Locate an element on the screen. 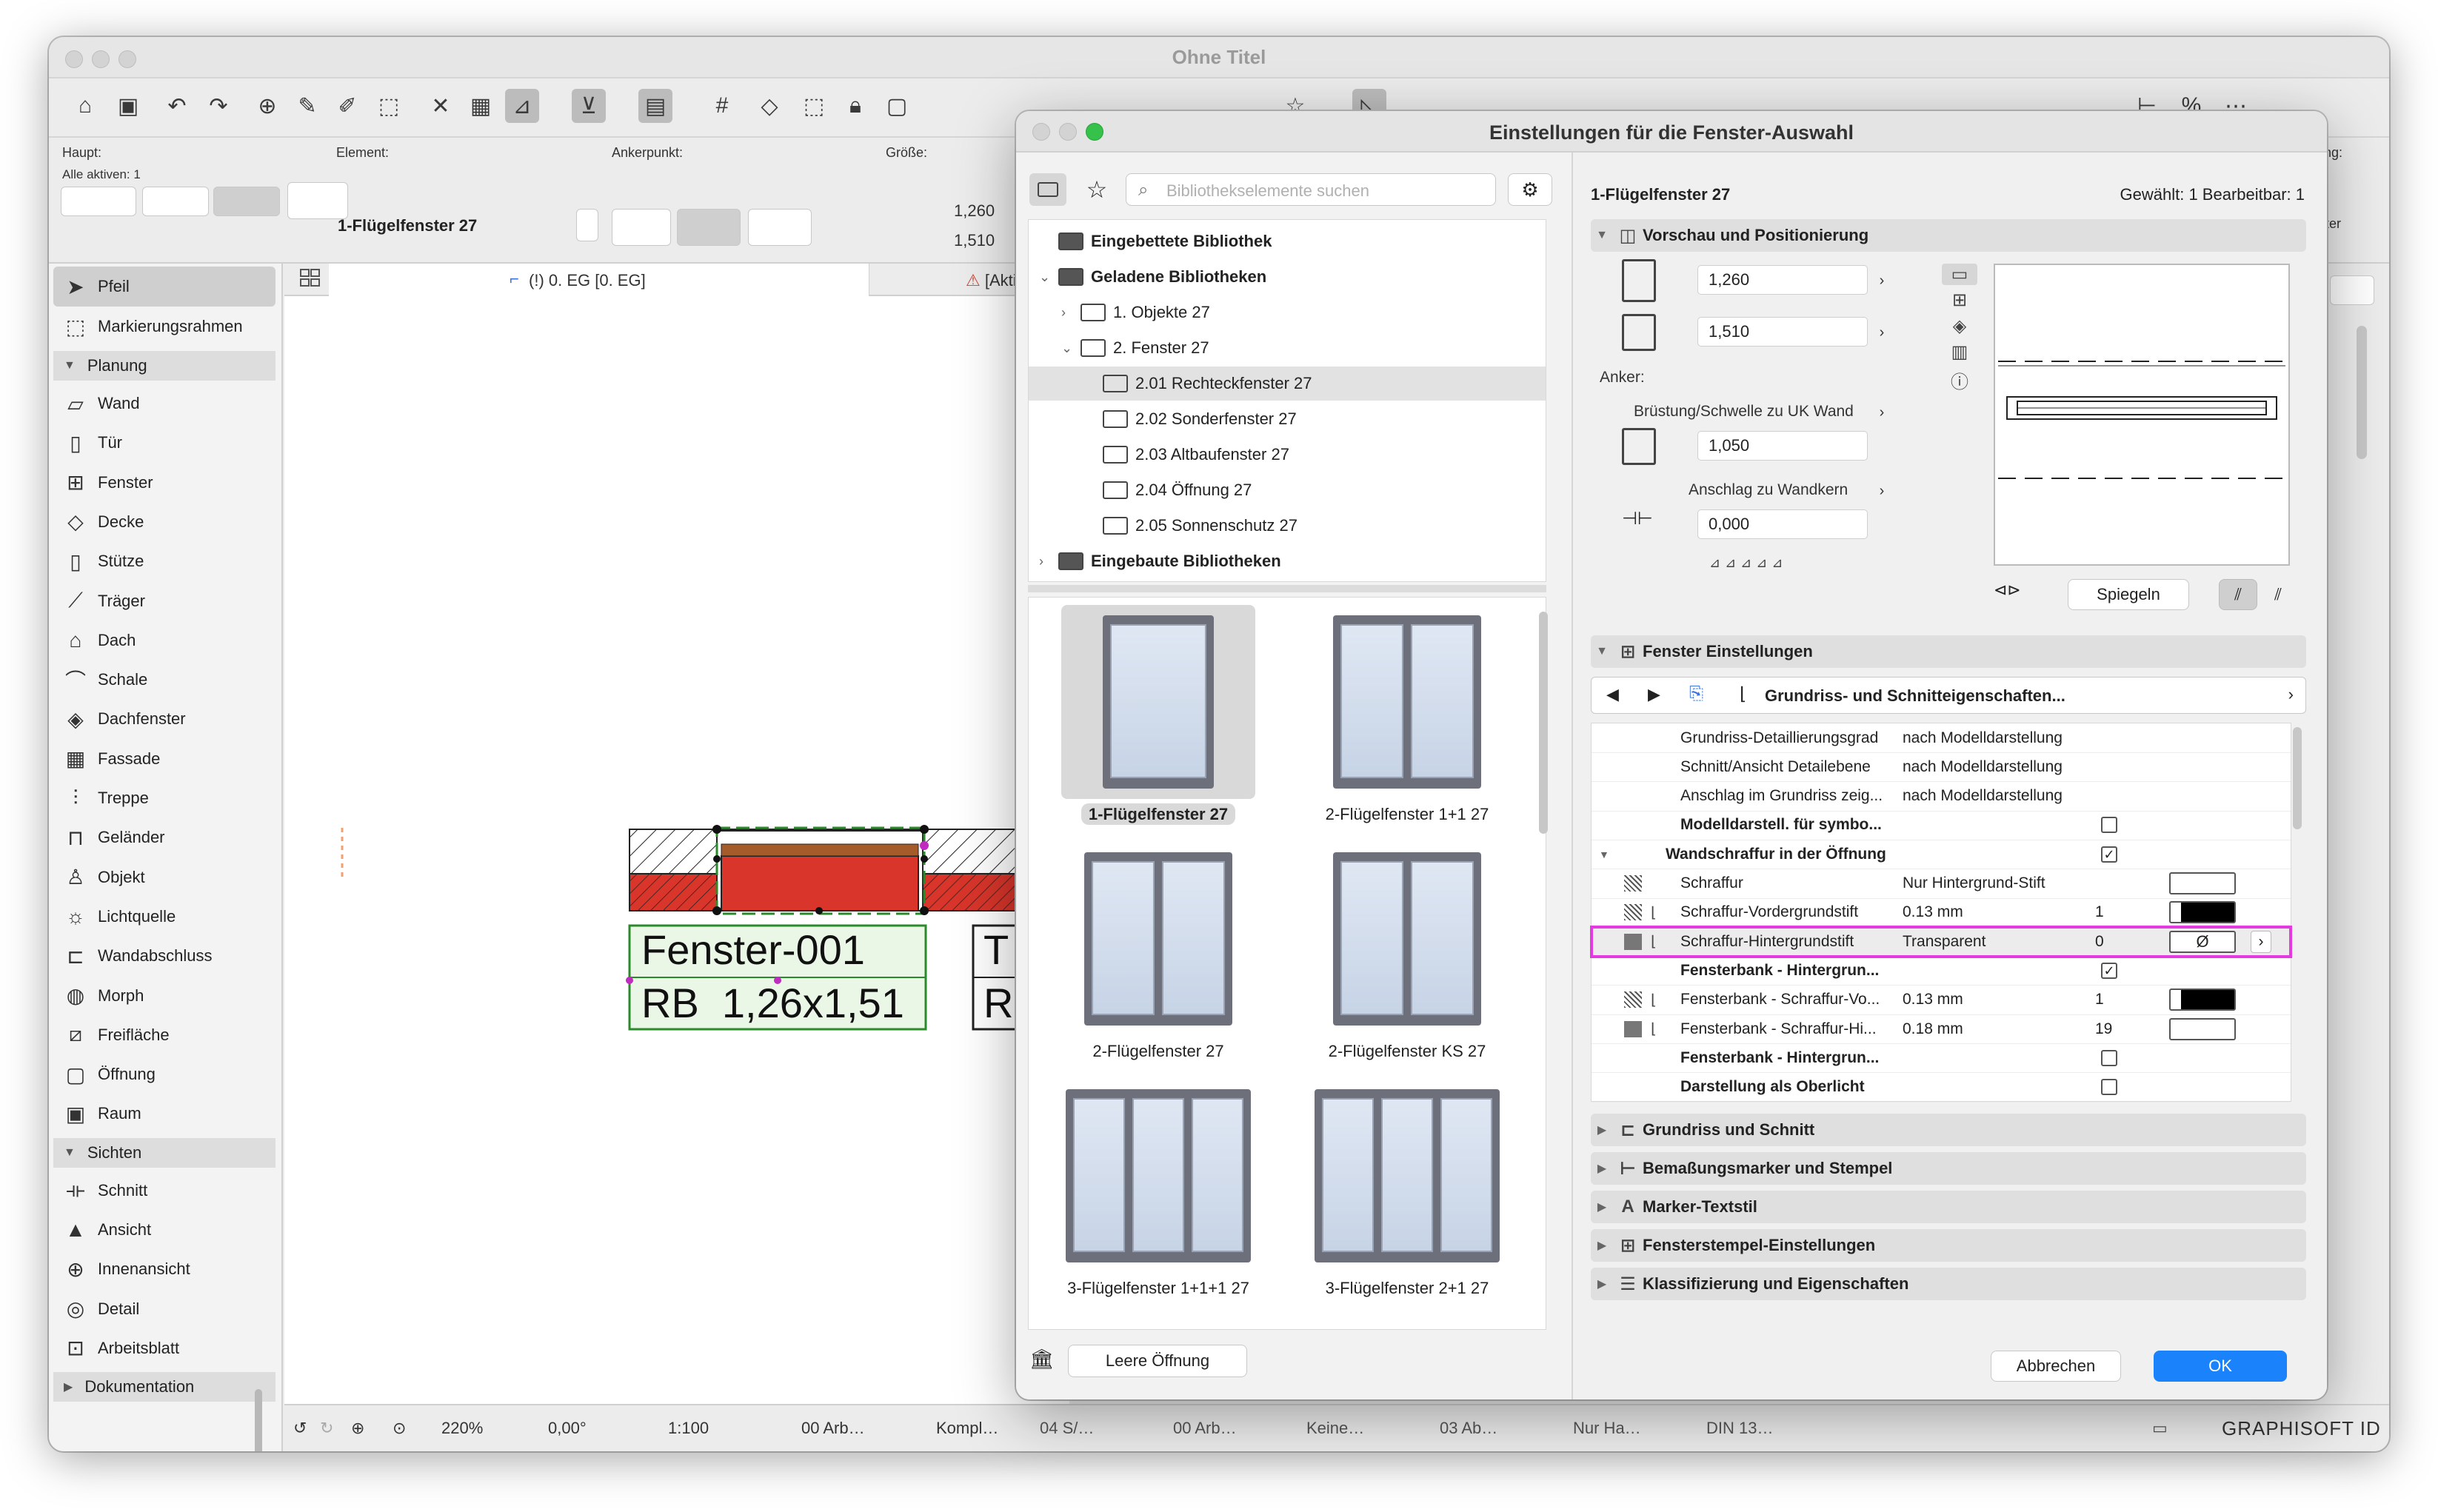  geometry-button is located at coordinates (318, 200).